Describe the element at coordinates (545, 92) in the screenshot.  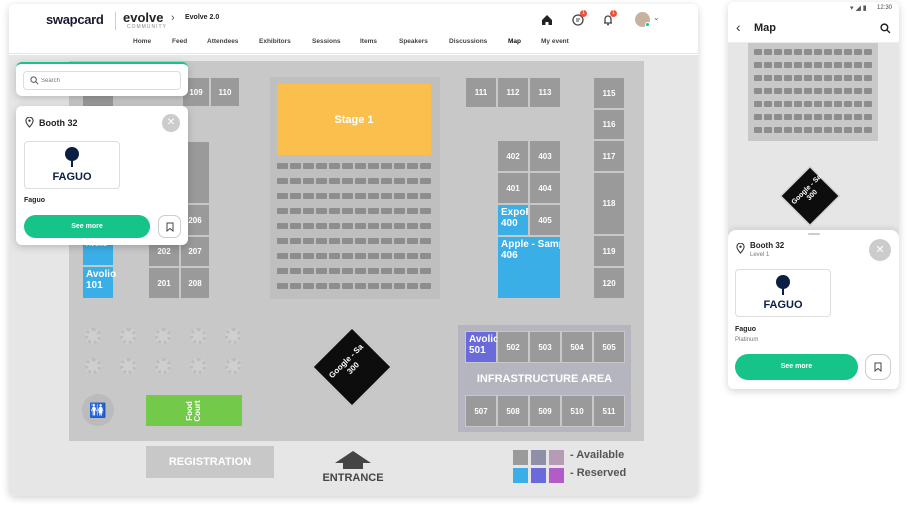
I see `booth-113: 113` at that location.